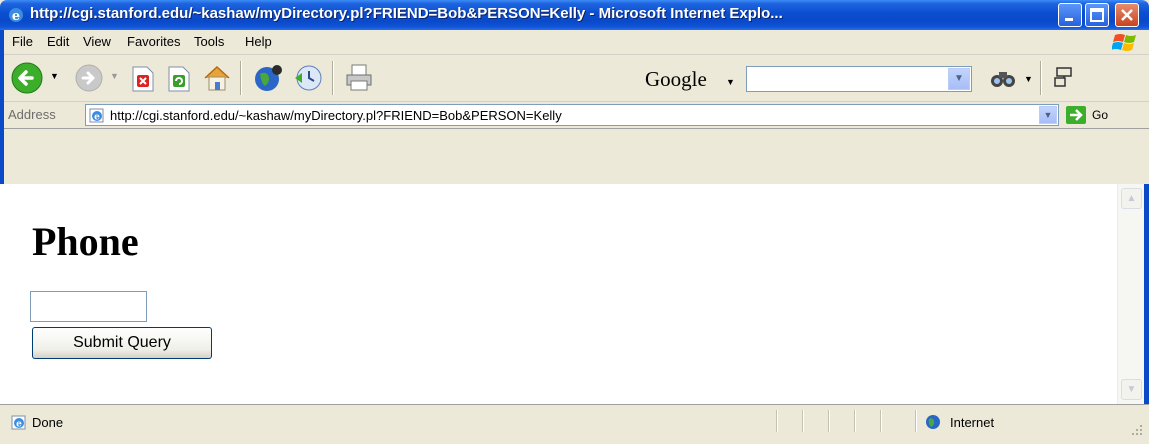 Image resolution: width=1149 pixels, height=444 pixels. Describe the element at coordinates (114, 76) in the screenshot. I see `forward-dropdown-icon: ▼` at that location.